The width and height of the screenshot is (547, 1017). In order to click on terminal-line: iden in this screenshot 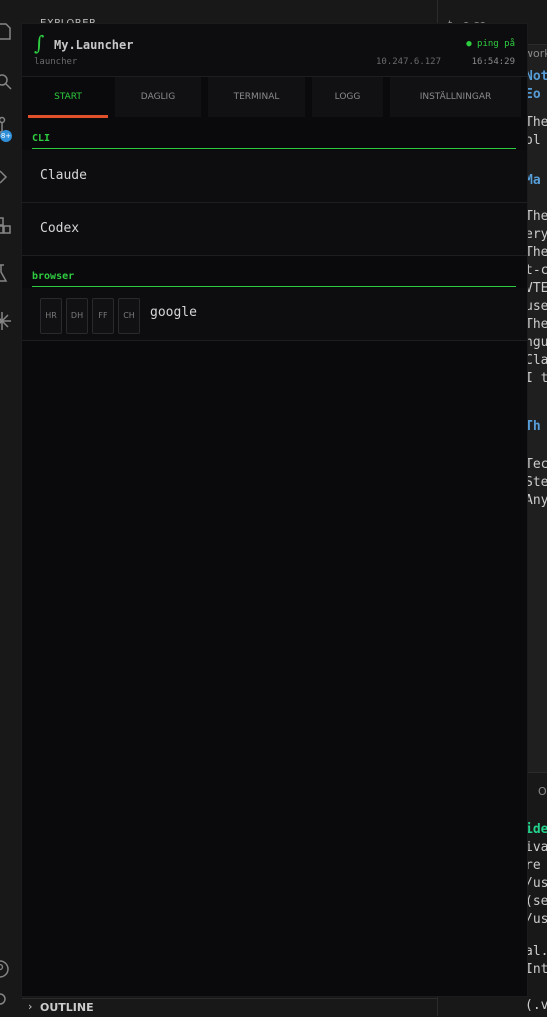, I will do `click(536, 829)`.